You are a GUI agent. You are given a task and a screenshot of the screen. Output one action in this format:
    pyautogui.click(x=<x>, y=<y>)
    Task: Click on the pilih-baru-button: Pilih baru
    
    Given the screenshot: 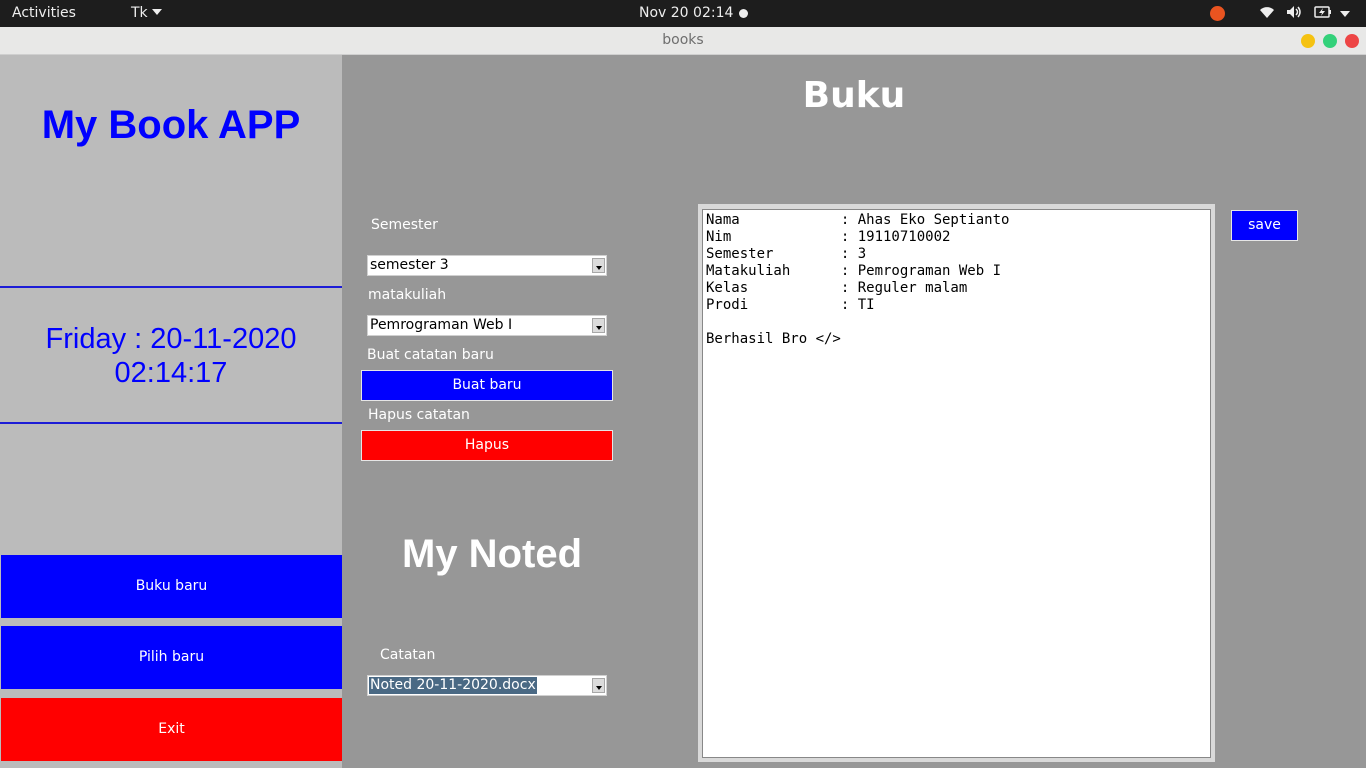 What is the action you would take?
    pyautogui.click(x=171, y=657)
    